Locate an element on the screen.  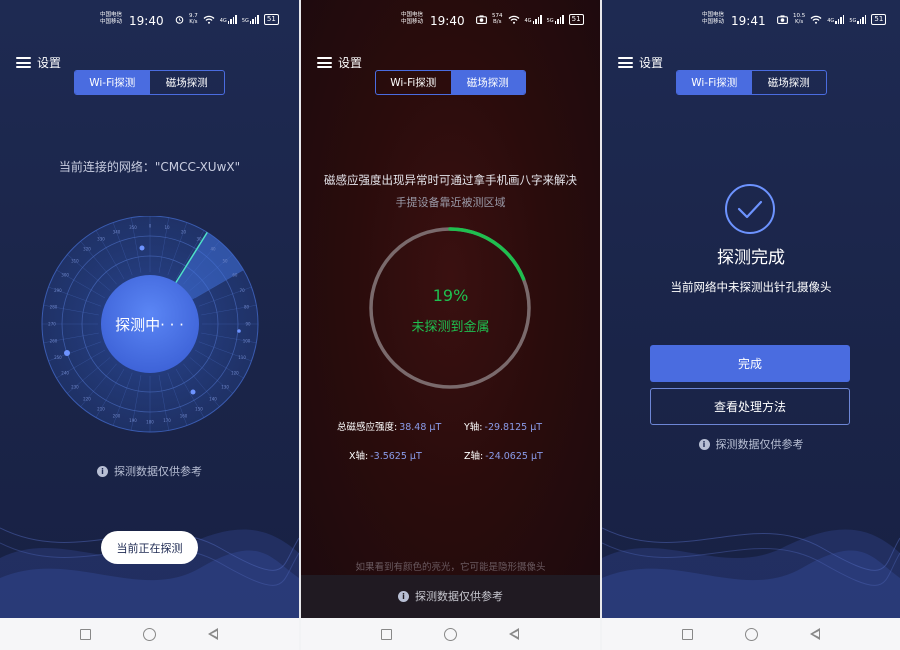
network-speed: 9.7 K/s is located at coordinates (193, 19).